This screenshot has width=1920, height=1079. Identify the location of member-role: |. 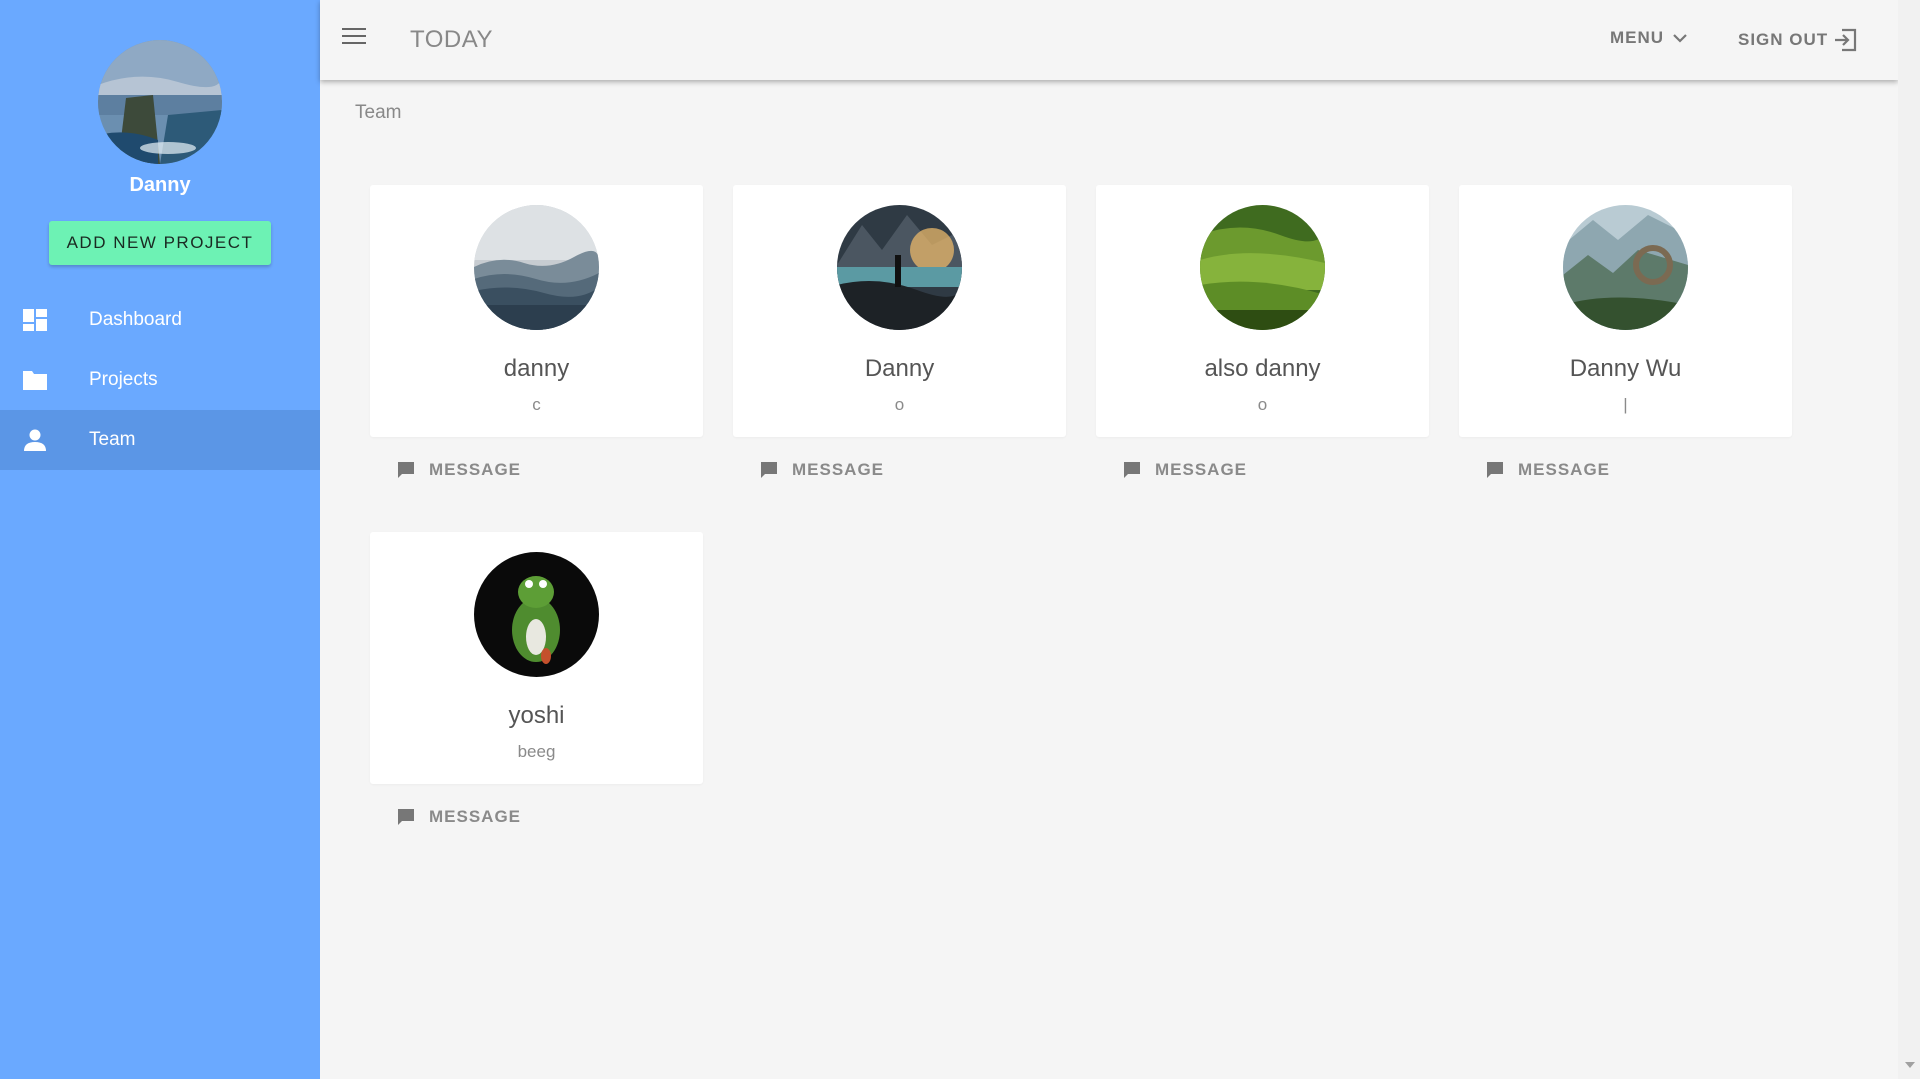
(1625, 404).